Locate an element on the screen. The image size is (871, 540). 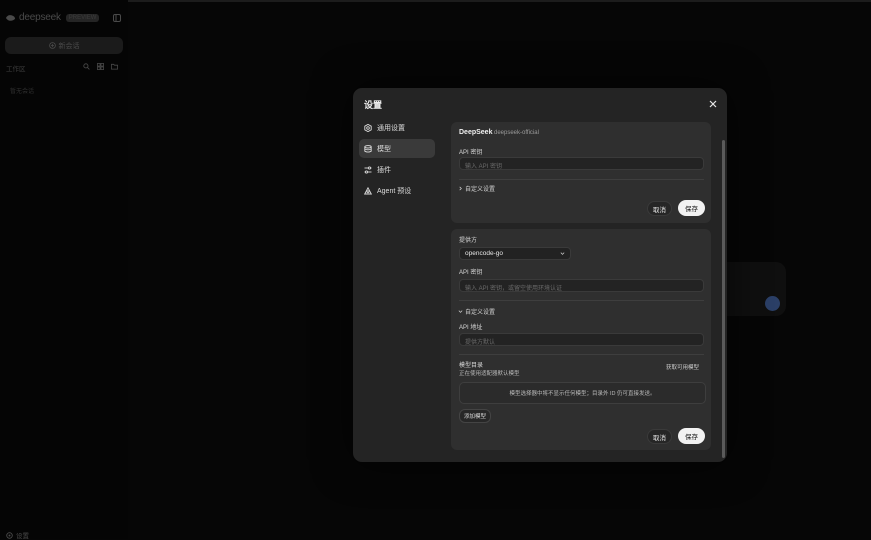
api-url-input: 提供方默认 is located at coordinates (581, 339).